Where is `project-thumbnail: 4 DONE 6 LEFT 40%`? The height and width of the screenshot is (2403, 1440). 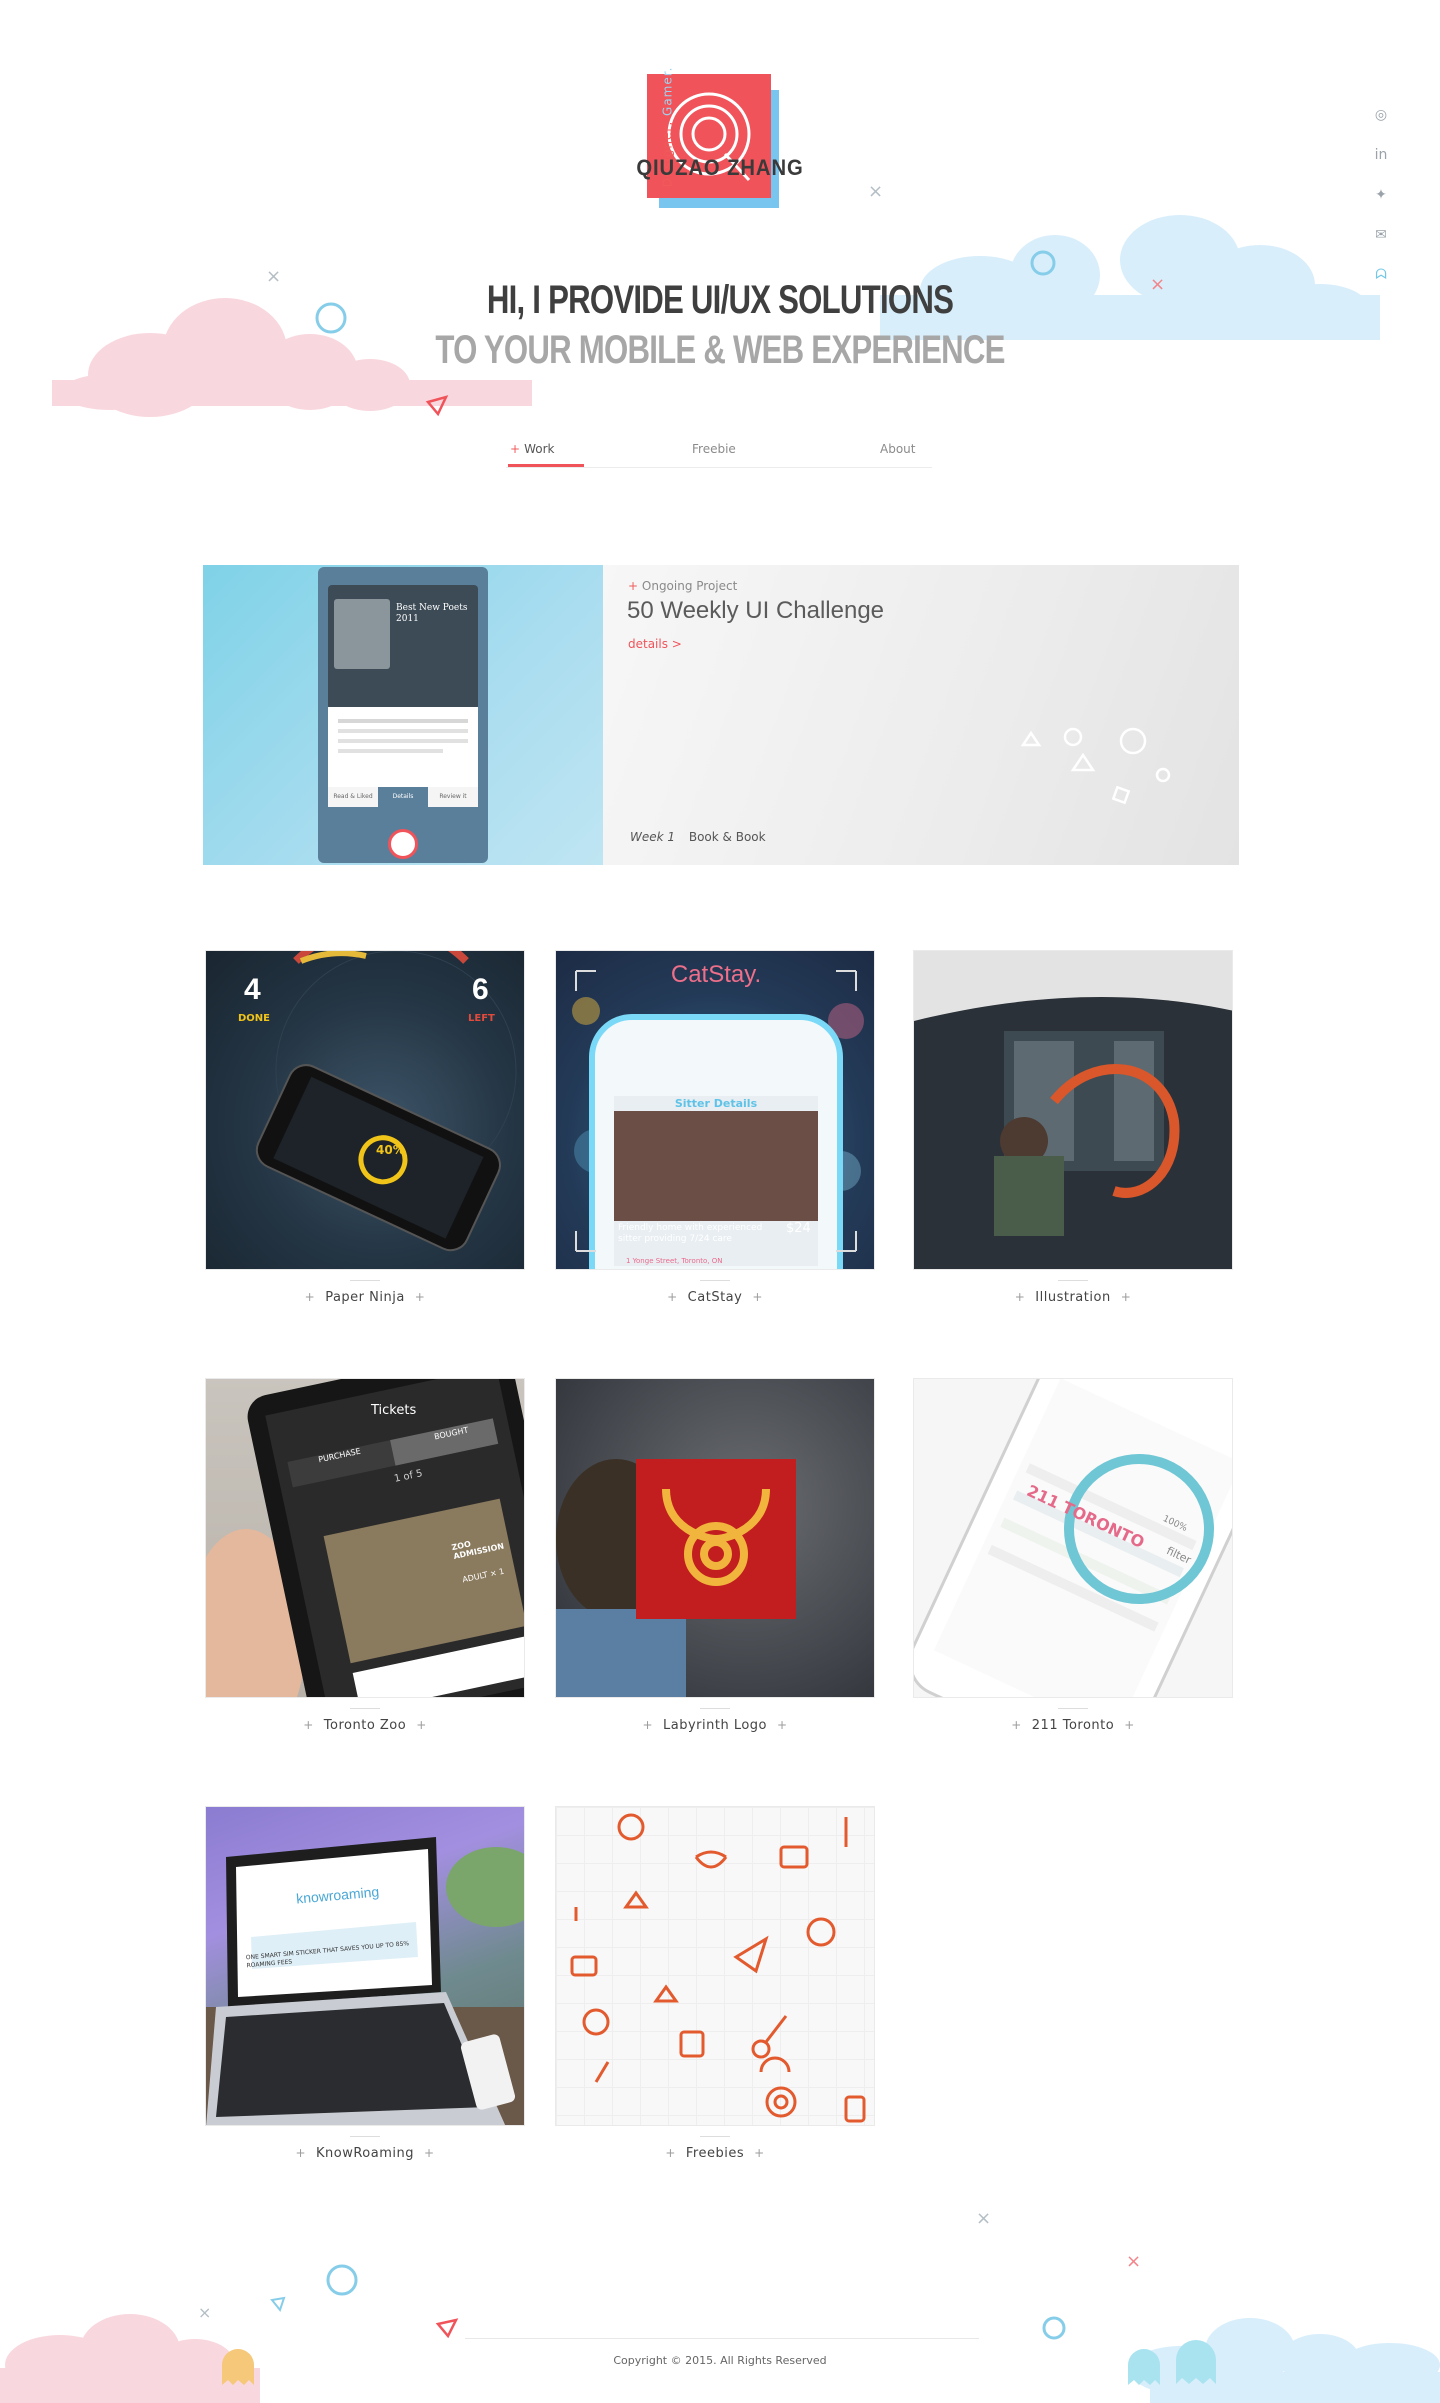
project-thumbnail: 4 DONE 6 LEFT 40% is located at coordinates (365, 1110).